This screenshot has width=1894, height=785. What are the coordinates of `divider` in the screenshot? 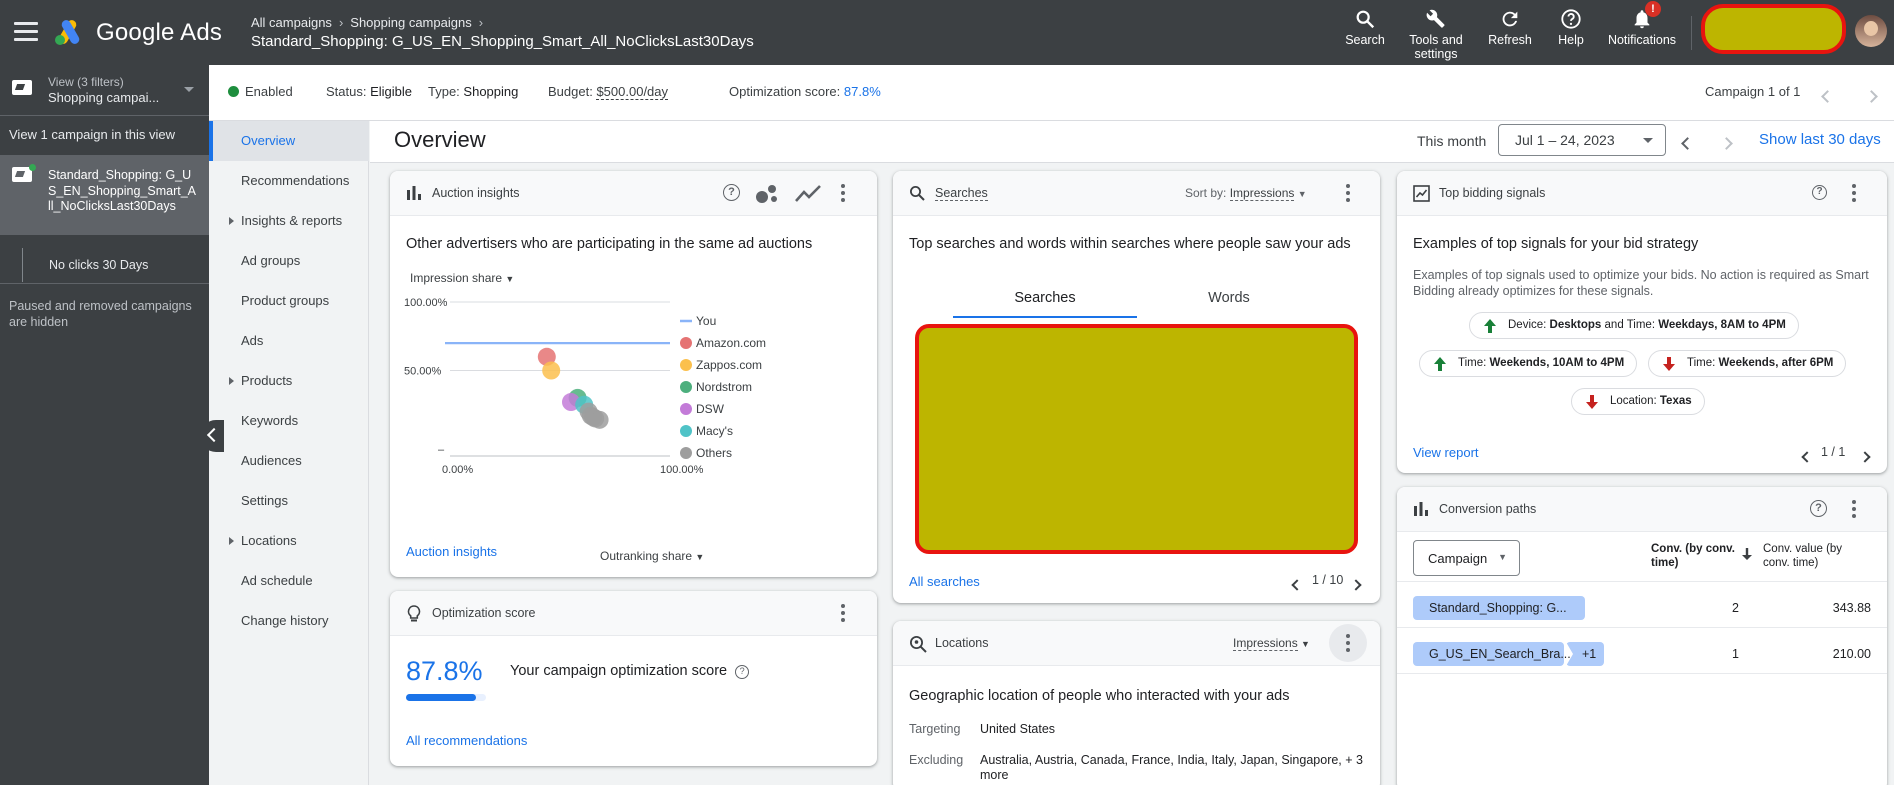 It's located at (1642, 581).